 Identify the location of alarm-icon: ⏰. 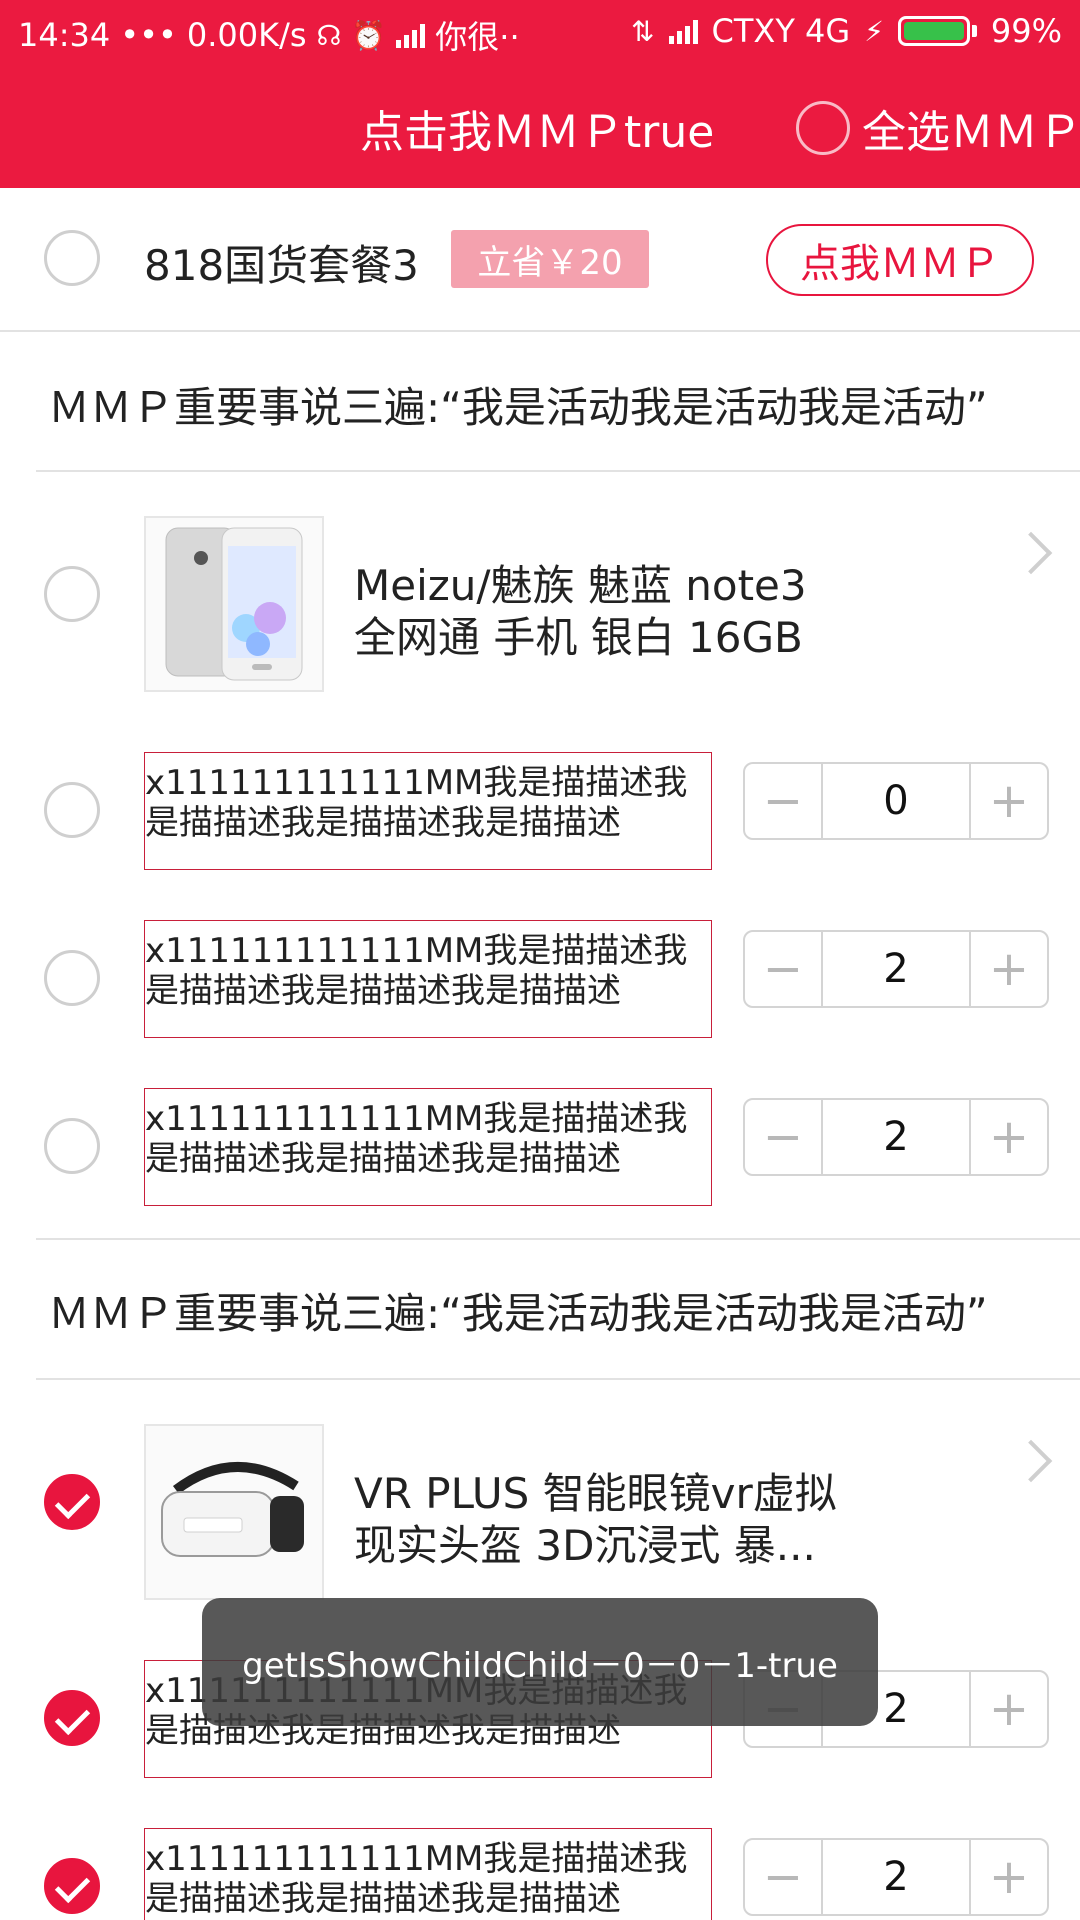
(369, 35).